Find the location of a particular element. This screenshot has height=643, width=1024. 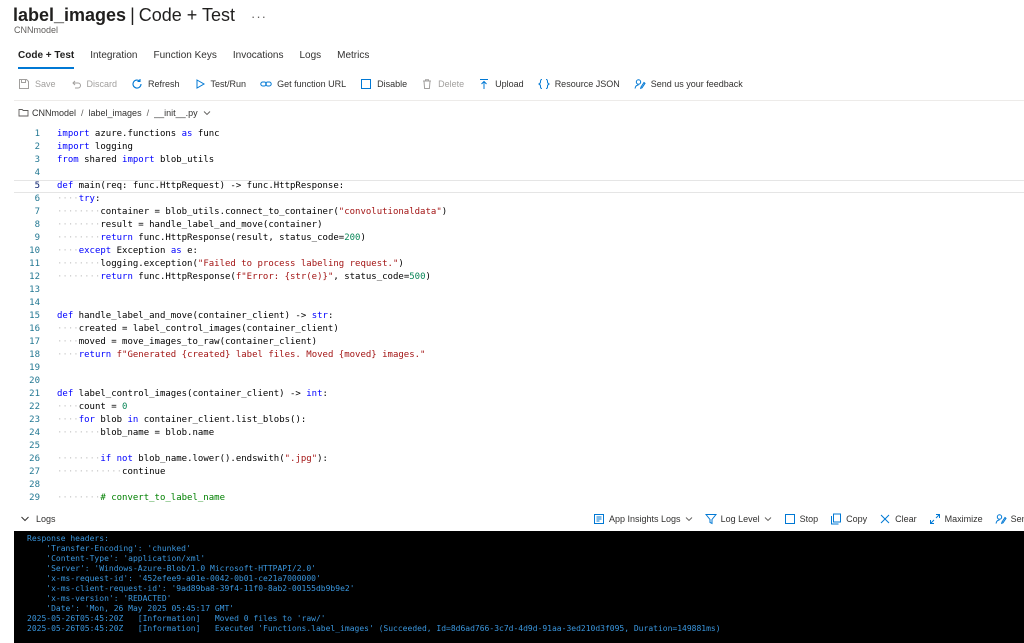

tab-integration: Integration is located at coordinates (113, 60).